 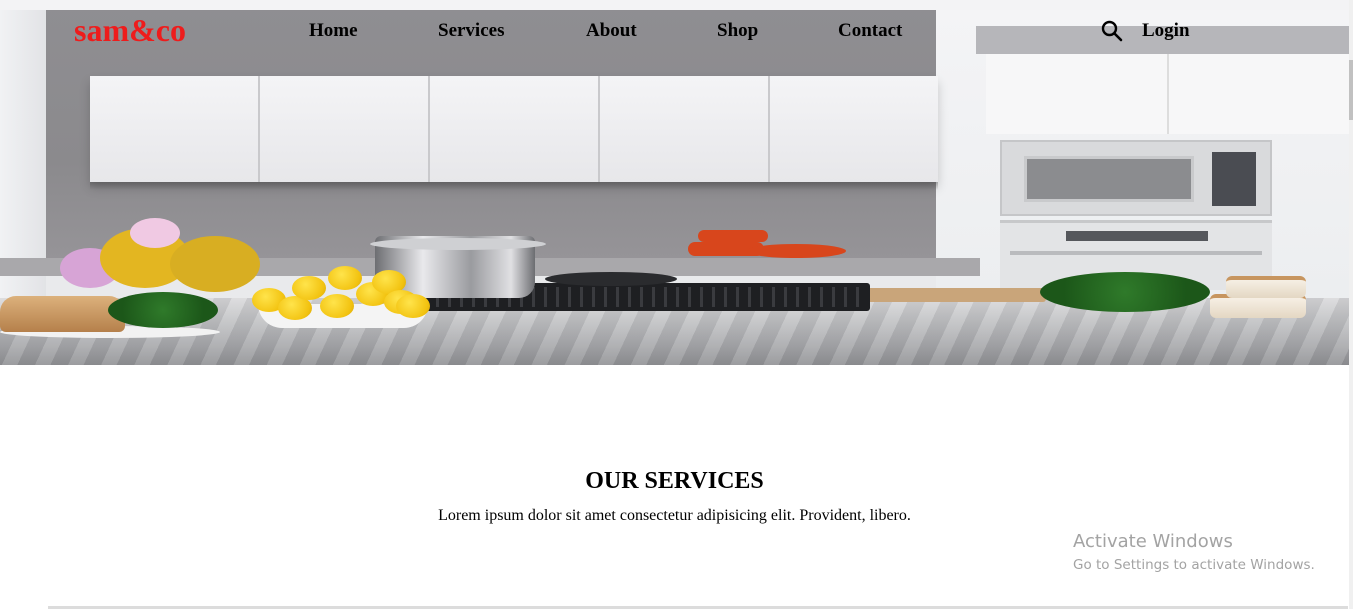 What do you see at coordinates (62, 314) in the screenshot?
I see `bread-loaf` at bounding box center [62, 314].